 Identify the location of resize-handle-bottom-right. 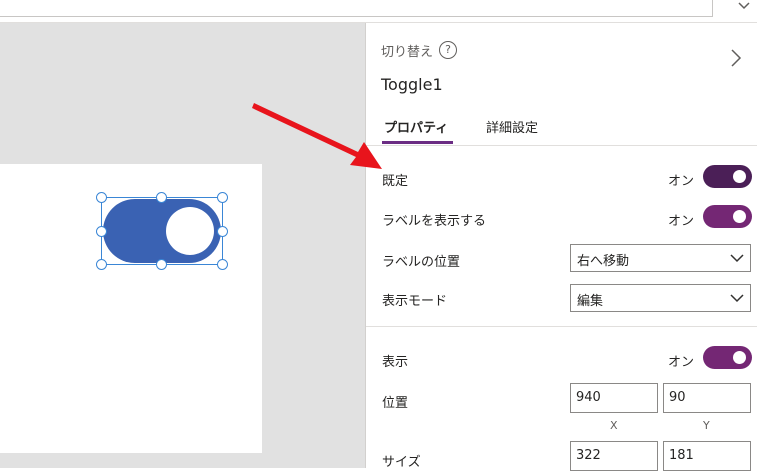
(222, 264).